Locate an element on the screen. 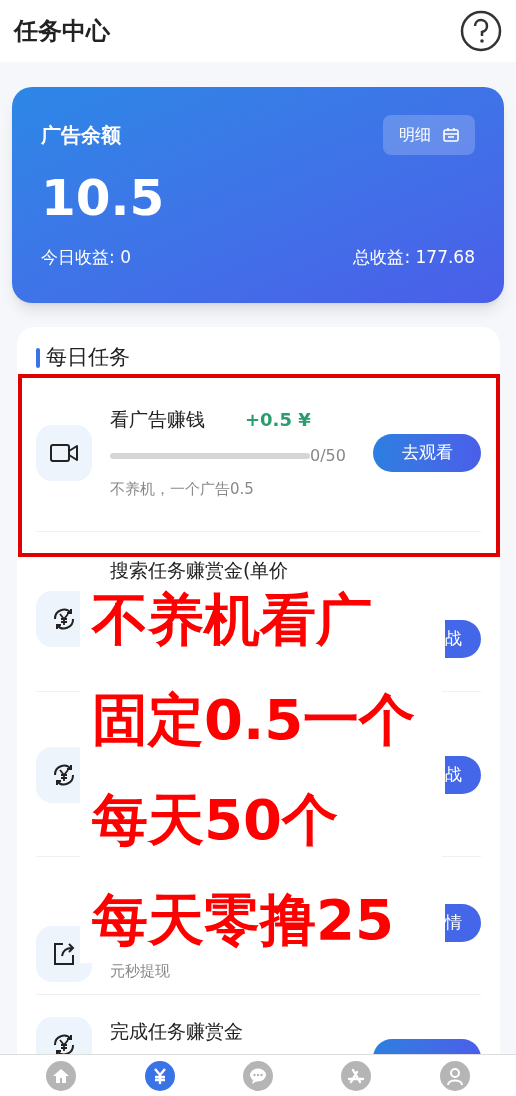 Image resolution: width=516 pixels, height=1096 pixels. balance-label: 广告余额 is located at coordinates (81, 135).